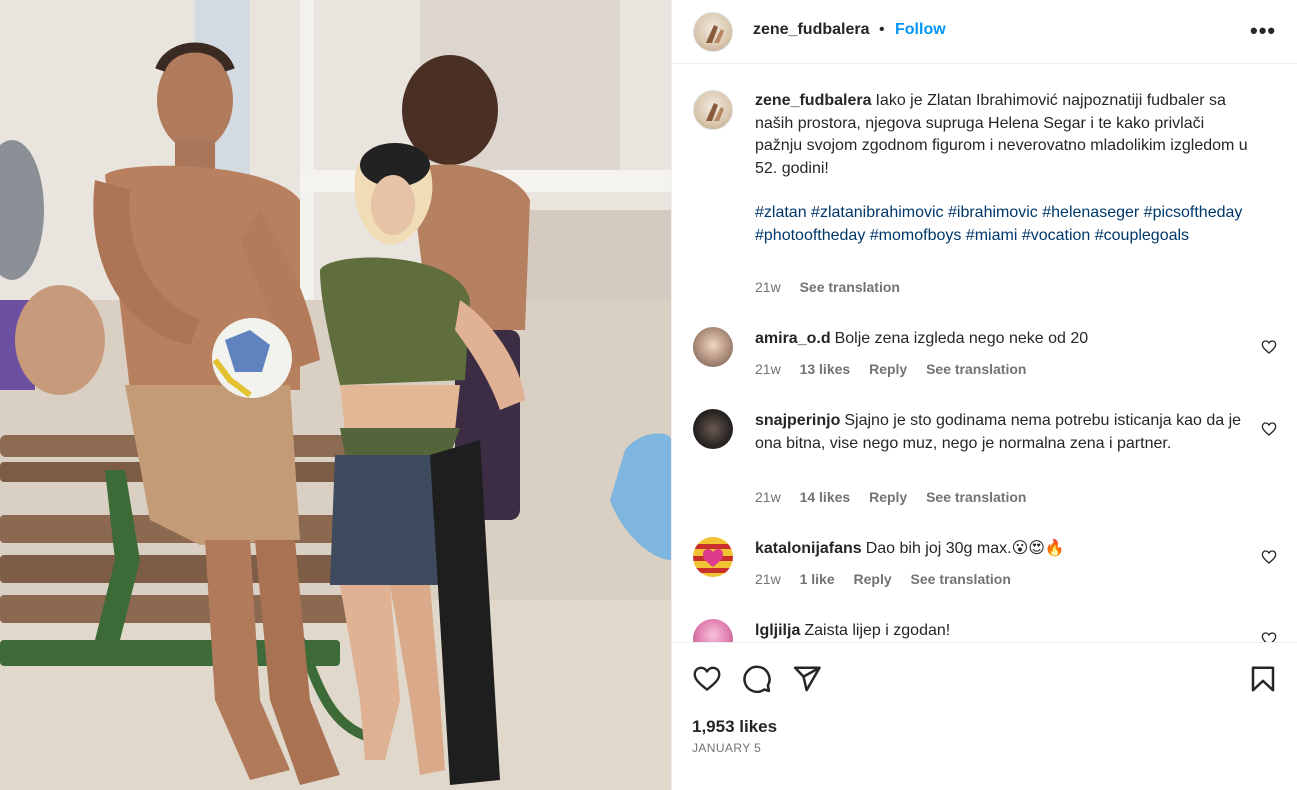 The image size is (1297, 790). What do you see at coordinates (807, 679) in the screenshot?
I see `share-icon` at bounding box center [807, 679].